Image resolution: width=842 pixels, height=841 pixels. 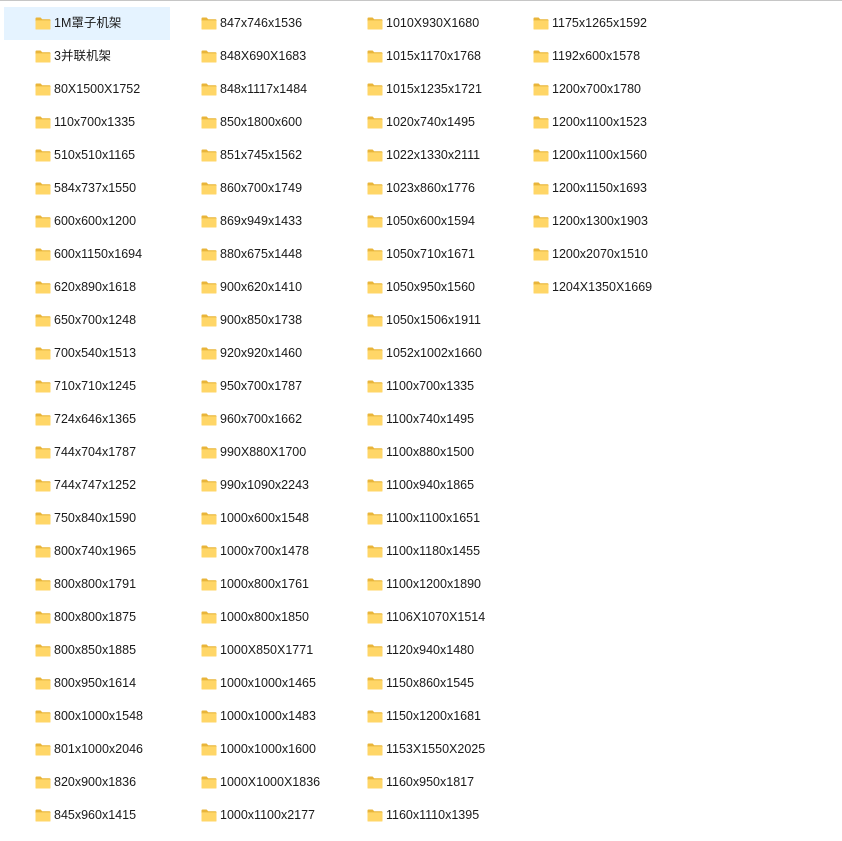 What do you see at coordinates (253, 254) in the screenshot?
I see `folder-item: 880x675x1448` at bounding box center [253, 254].